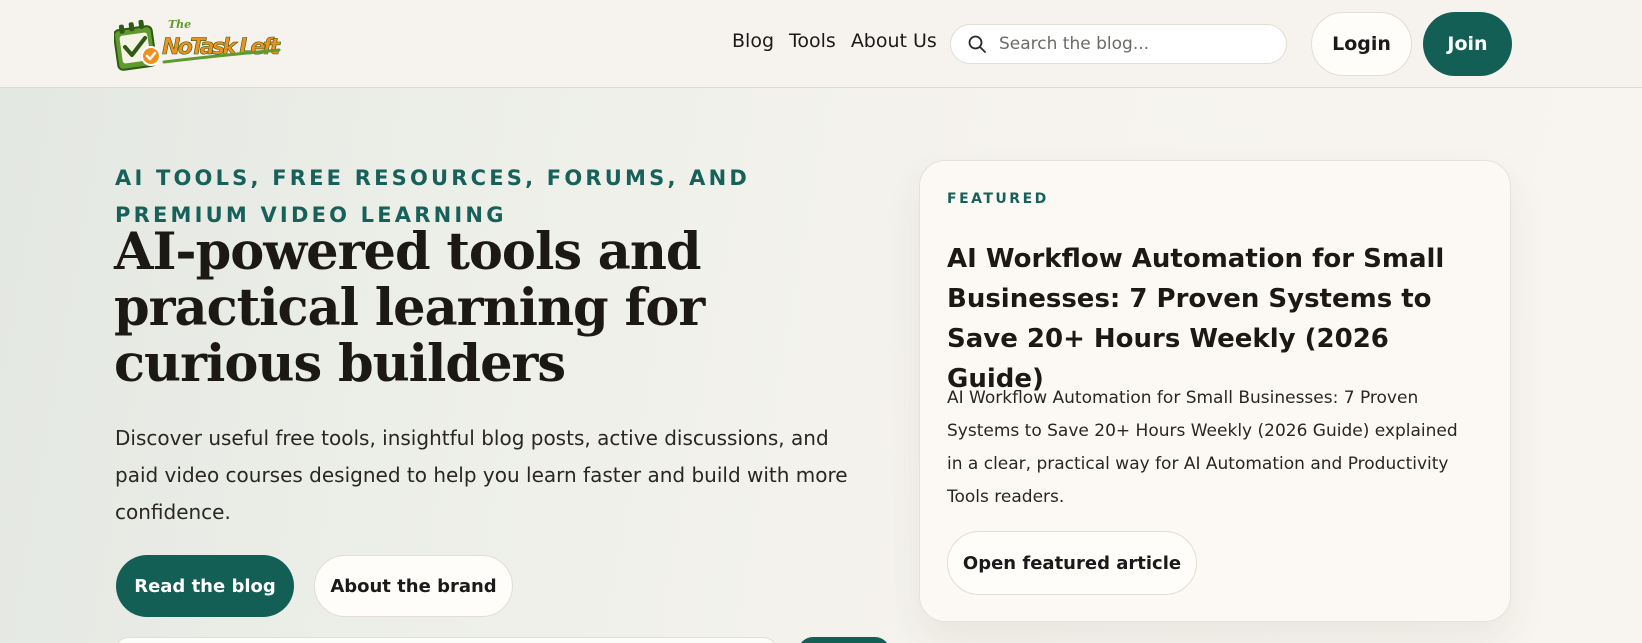 This screenshot has height=643, width=1642. I want to click on read-blog-button: Read the blog, so click(205, 586).